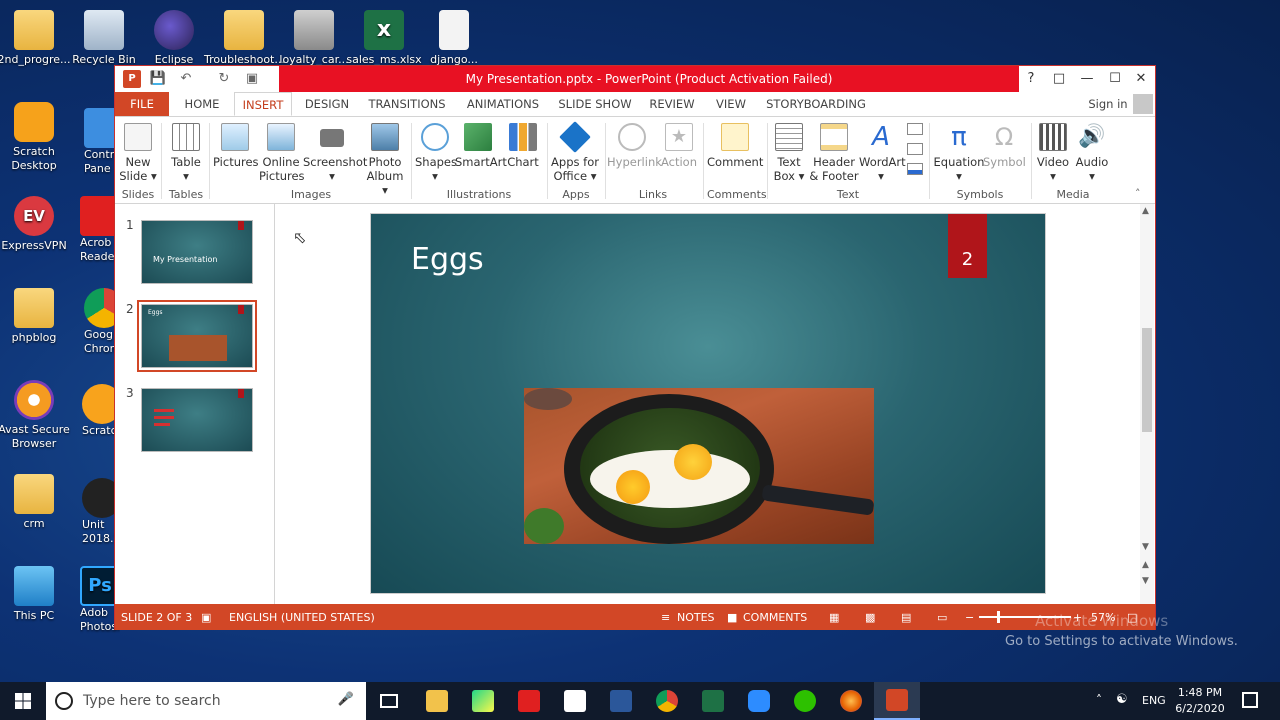  I want to click on shapes-button: Shapes ▾, so click(436, 153).